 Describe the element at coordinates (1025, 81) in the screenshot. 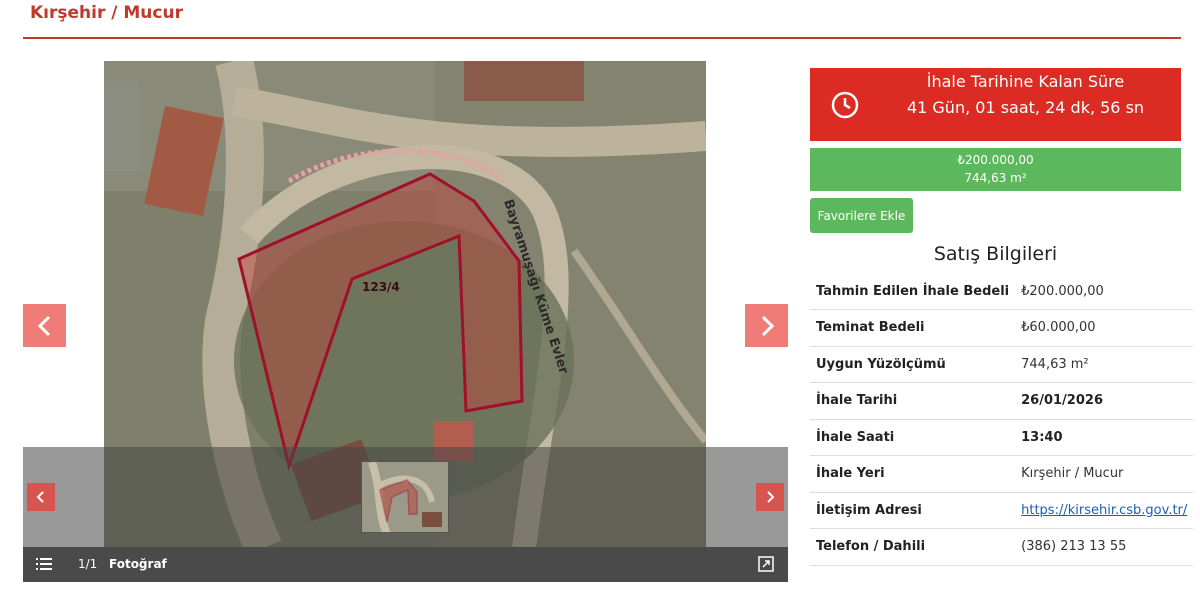

I see `countdown-title: İhale Tarihine Kalan Süre` at that location.